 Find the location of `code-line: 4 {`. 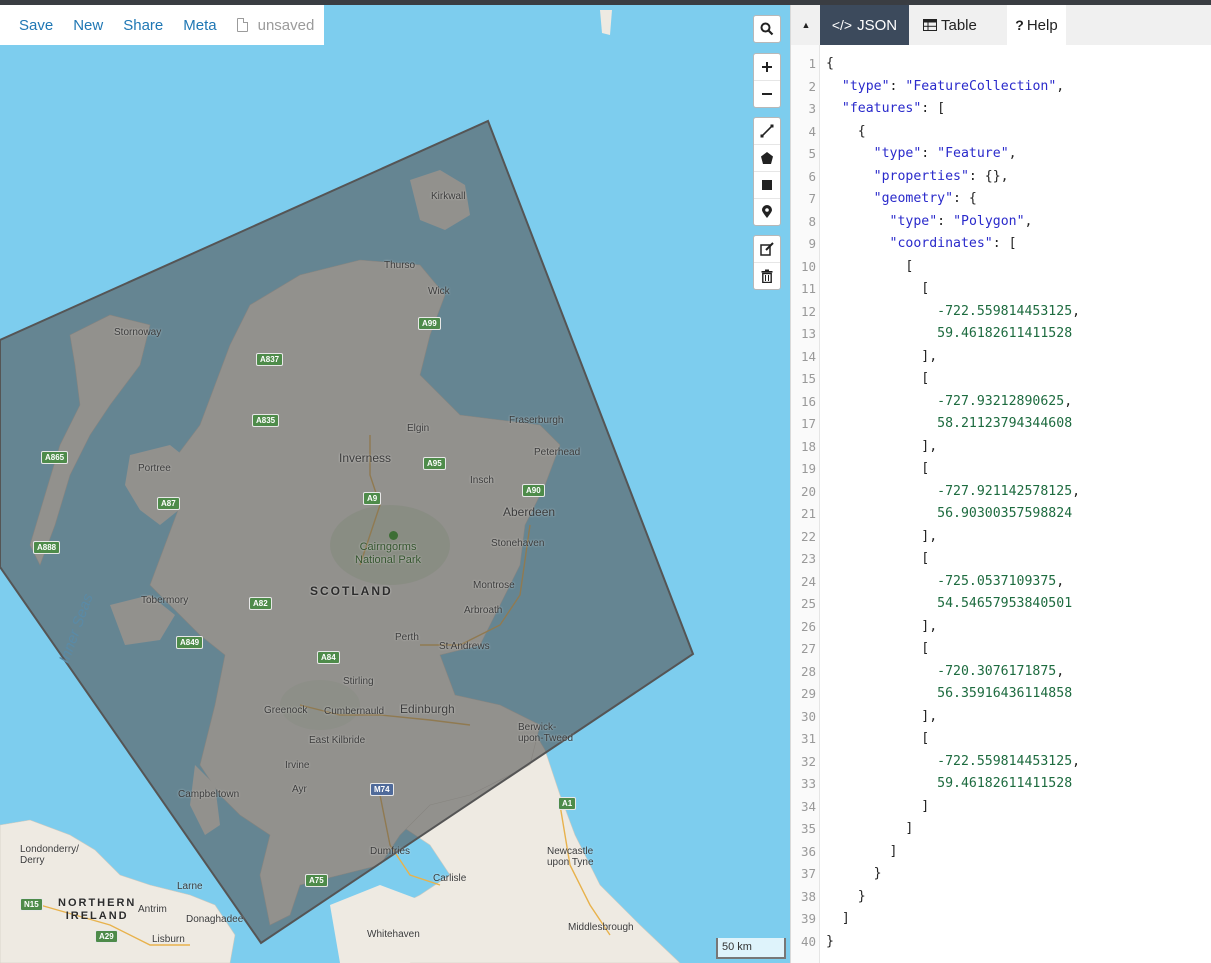

code-line: 4 { is located at coordinates (1001, 132).